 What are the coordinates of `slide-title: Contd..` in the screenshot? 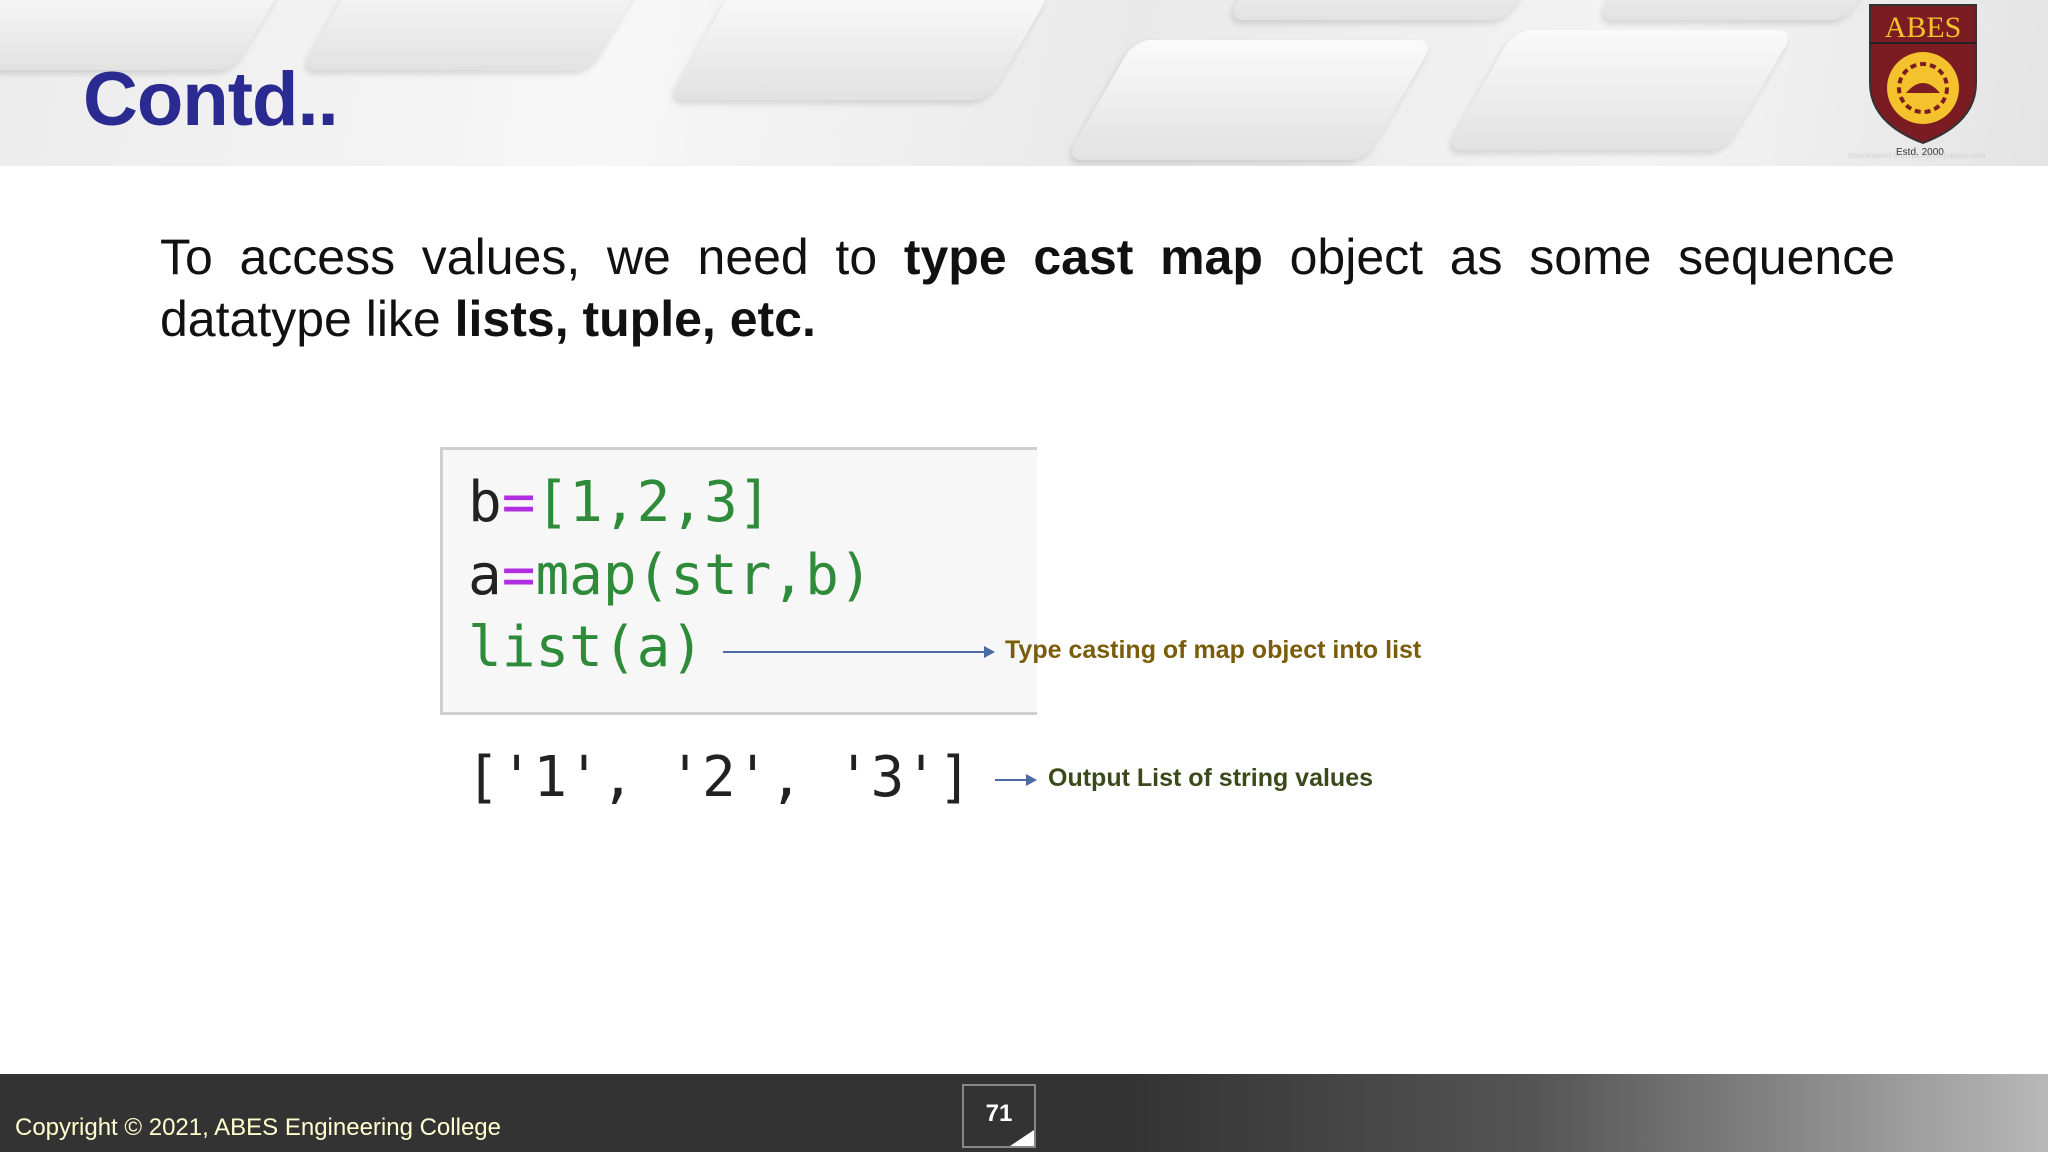 It's located at (211, 99).